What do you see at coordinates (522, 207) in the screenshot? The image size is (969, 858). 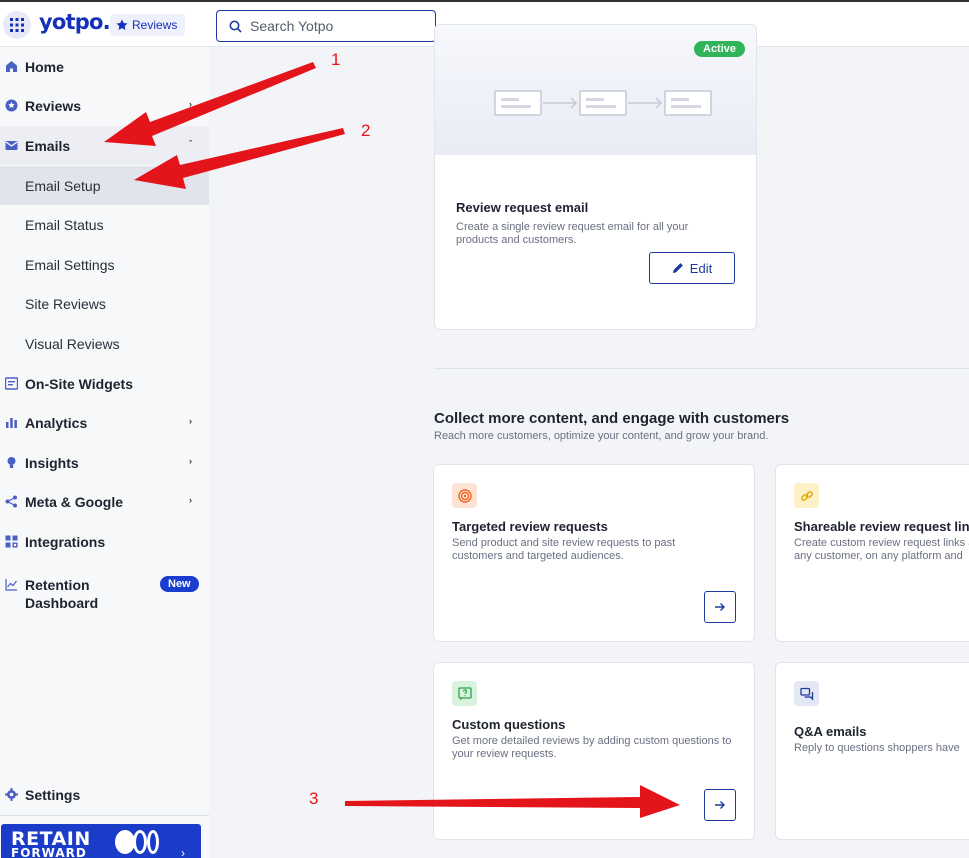 I see `card-title: Review request email` at bounding box center [522, 207].